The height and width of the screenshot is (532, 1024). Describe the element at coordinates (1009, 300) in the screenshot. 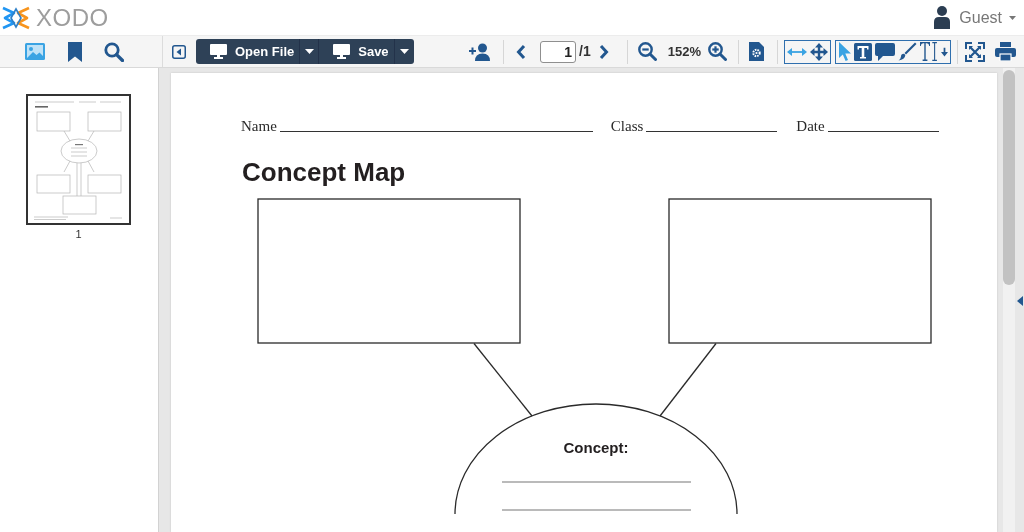

I see `scrollbar` at that location.